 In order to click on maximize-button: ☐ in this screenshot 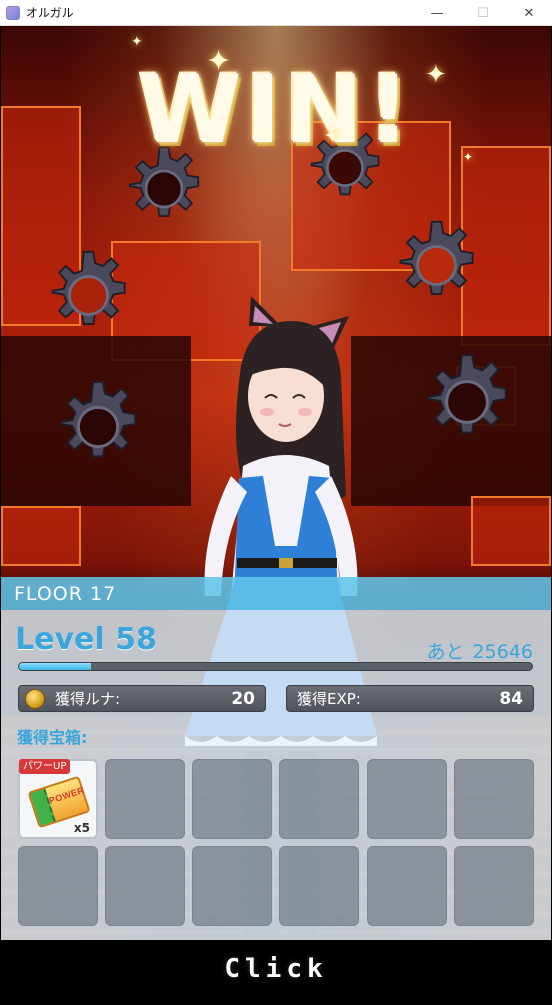, I will do `click(483, 13)`.